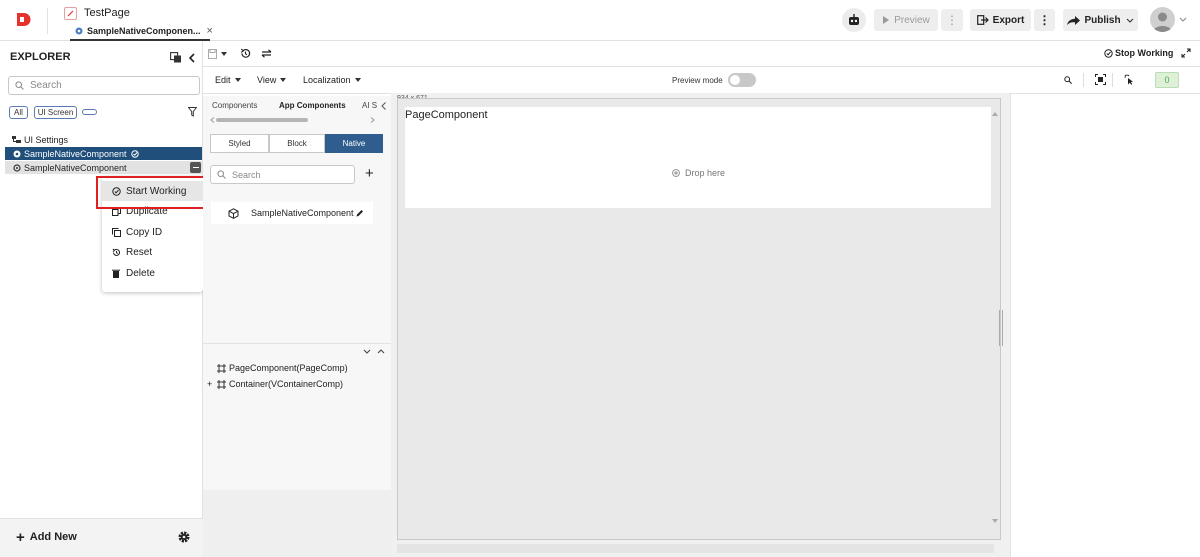 The image size is (1200, 557). Describe the element at coordinates (116, 273) in the screenshot. I see `trash-icon` at that location.